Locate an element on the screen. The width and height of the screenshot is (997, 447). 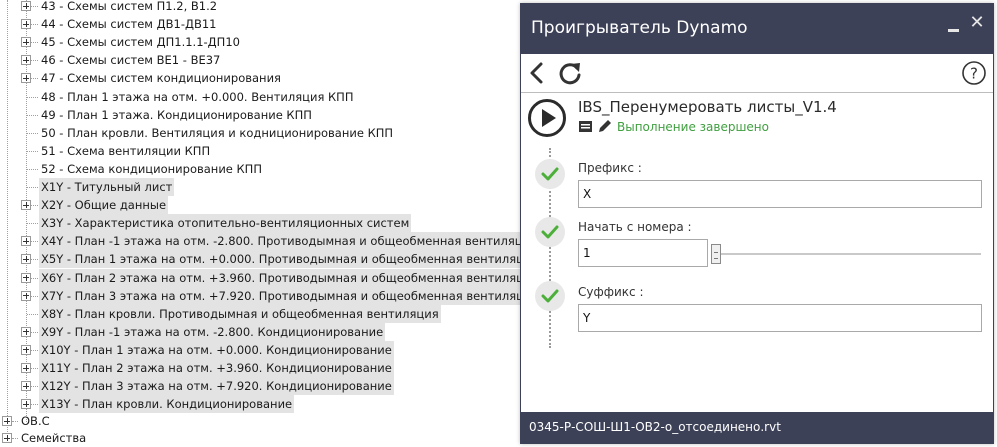
toolbar: ? is located at coordinates (757, 73).